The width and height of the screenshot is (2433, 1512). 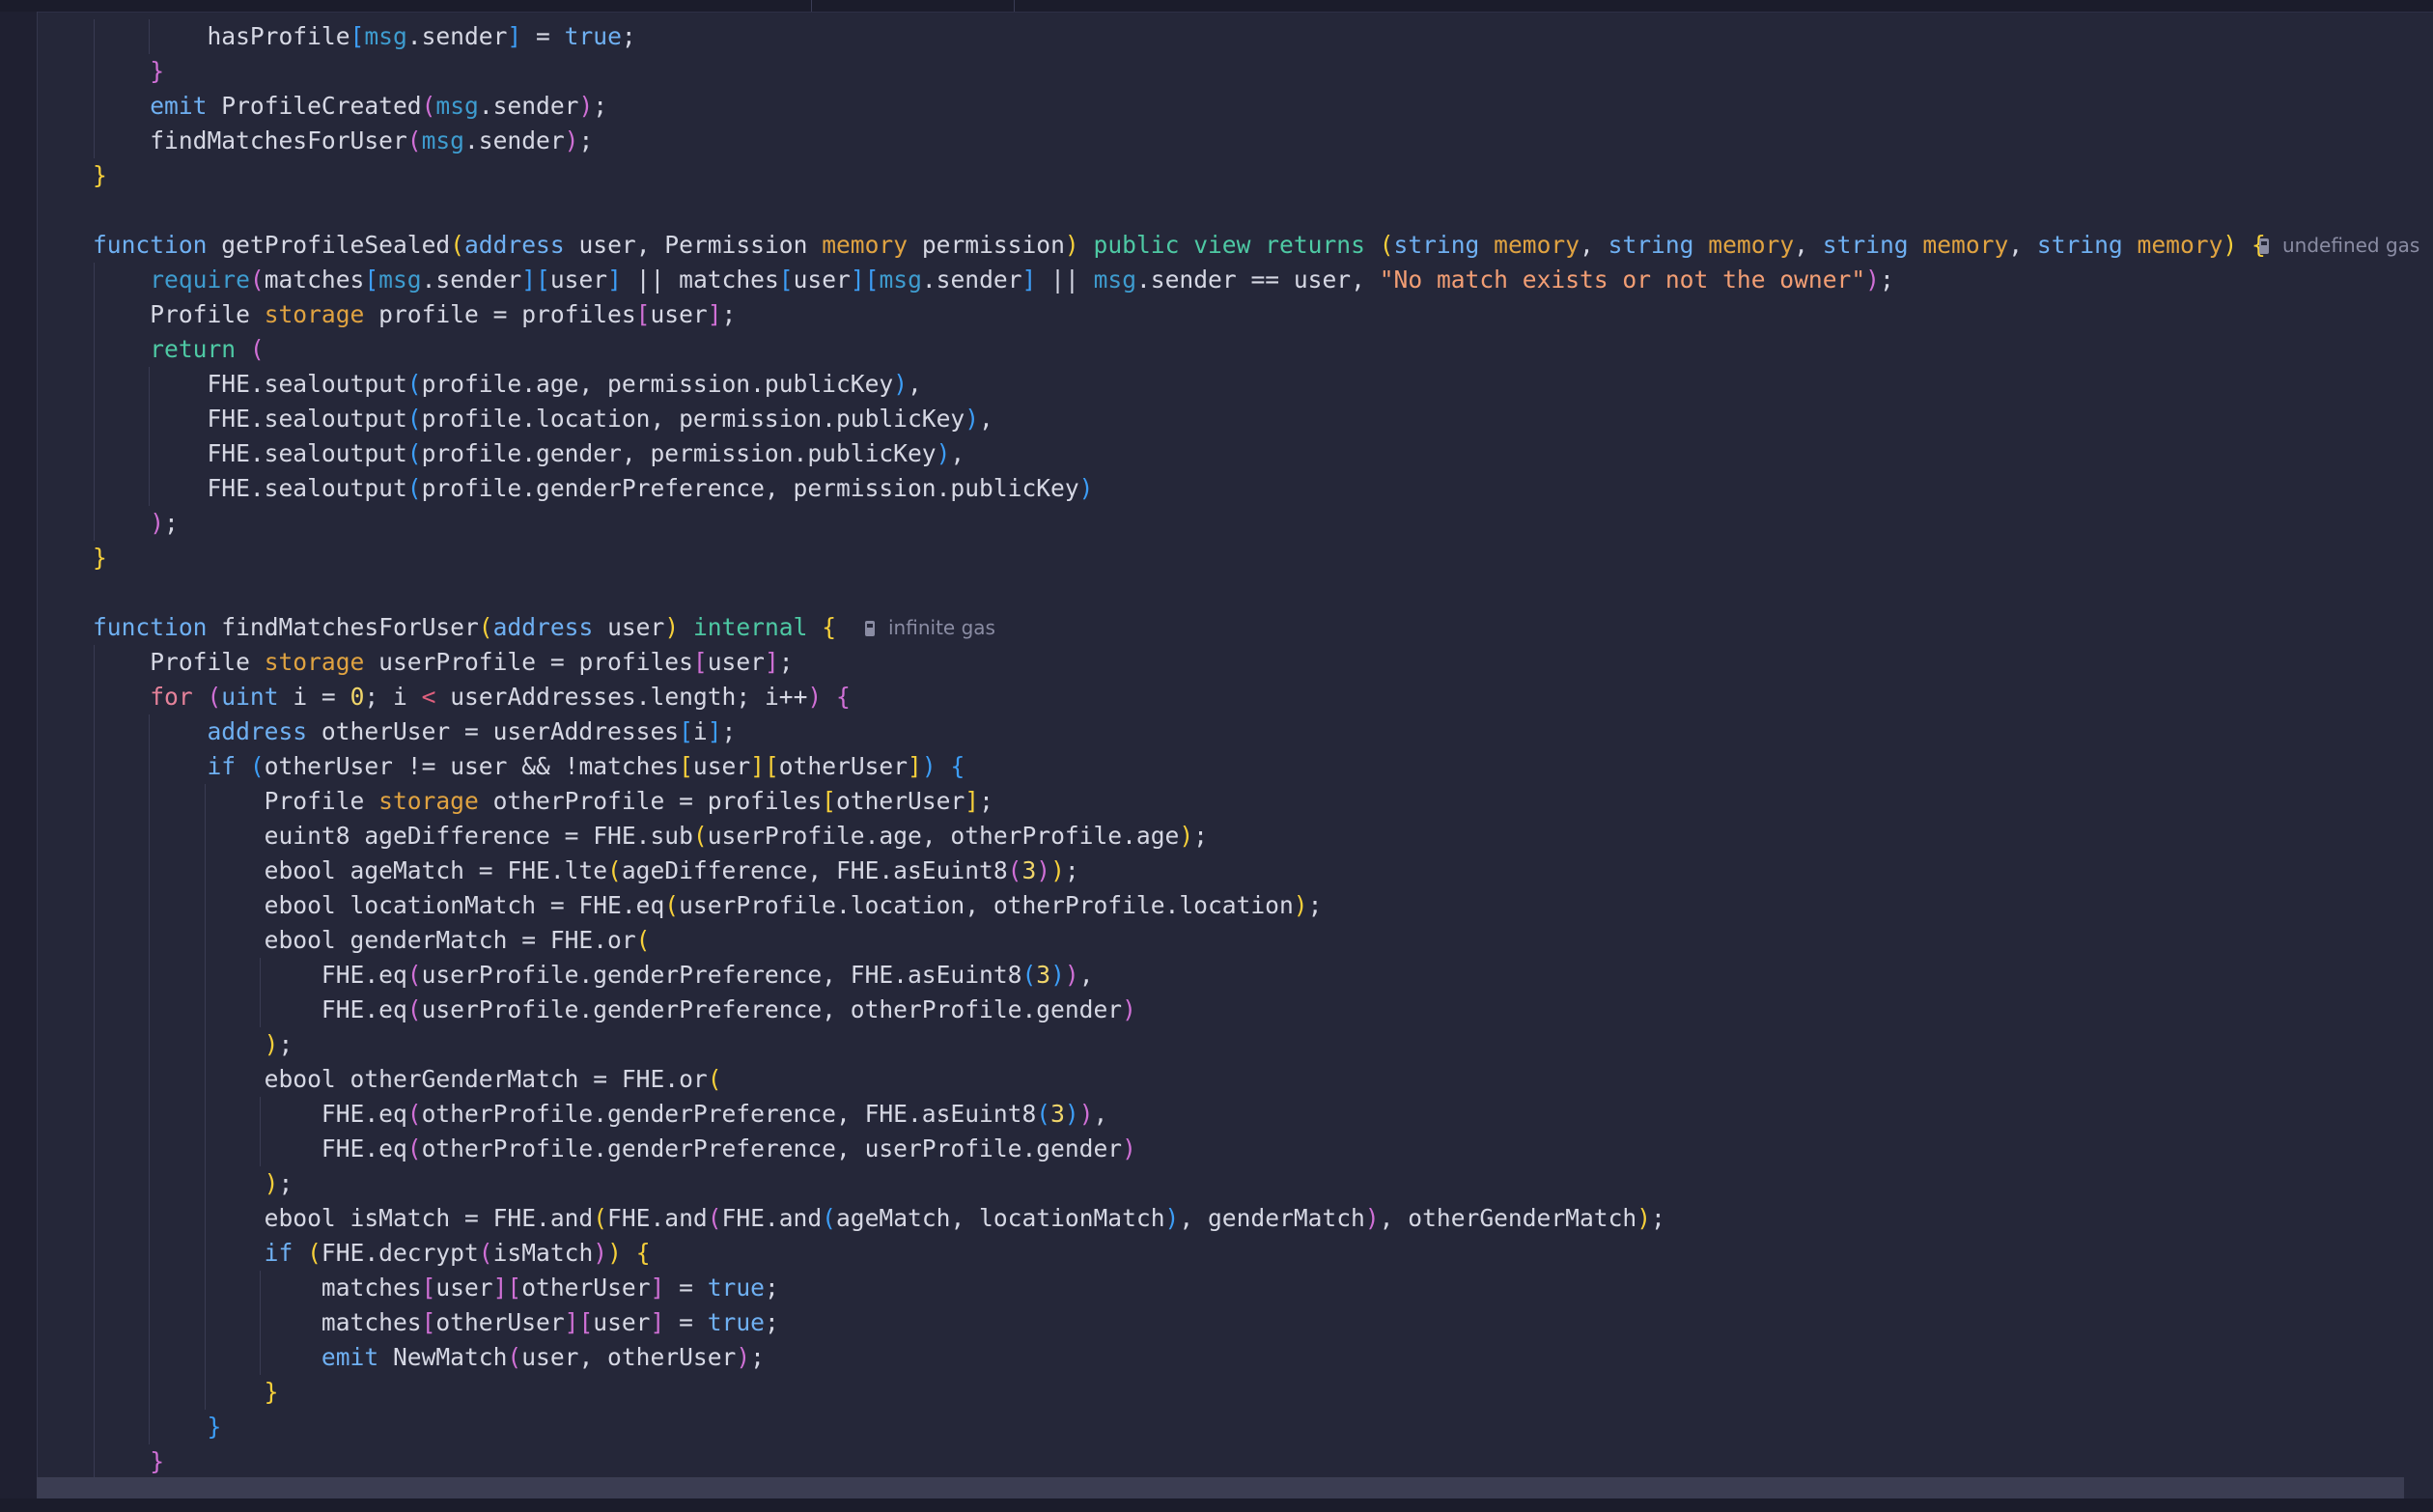 What do you see at coordinates (350, 870) in the screenshot?
I see `code-token: ebool ageMatch = FHE.lte` at bounding box center [350, 870].